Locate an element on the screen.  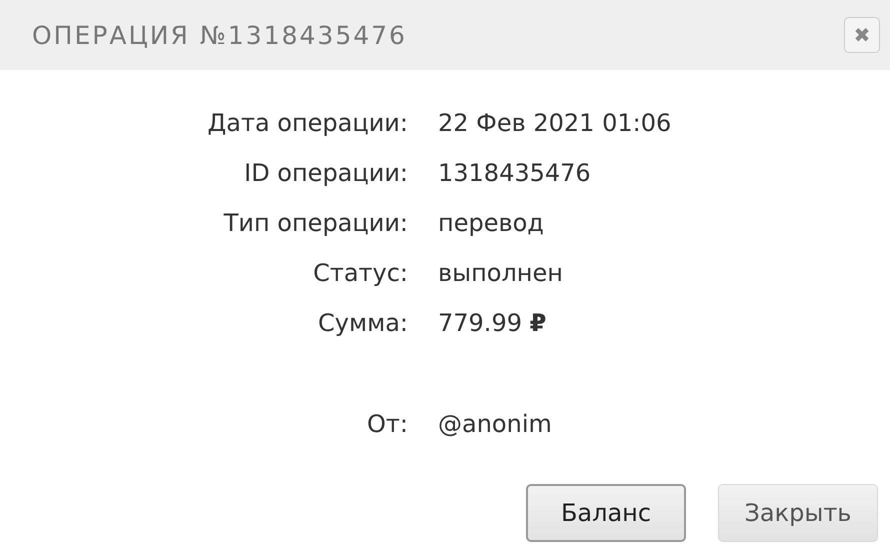
field-label: ID операции: is located at coordinates (325, 173).